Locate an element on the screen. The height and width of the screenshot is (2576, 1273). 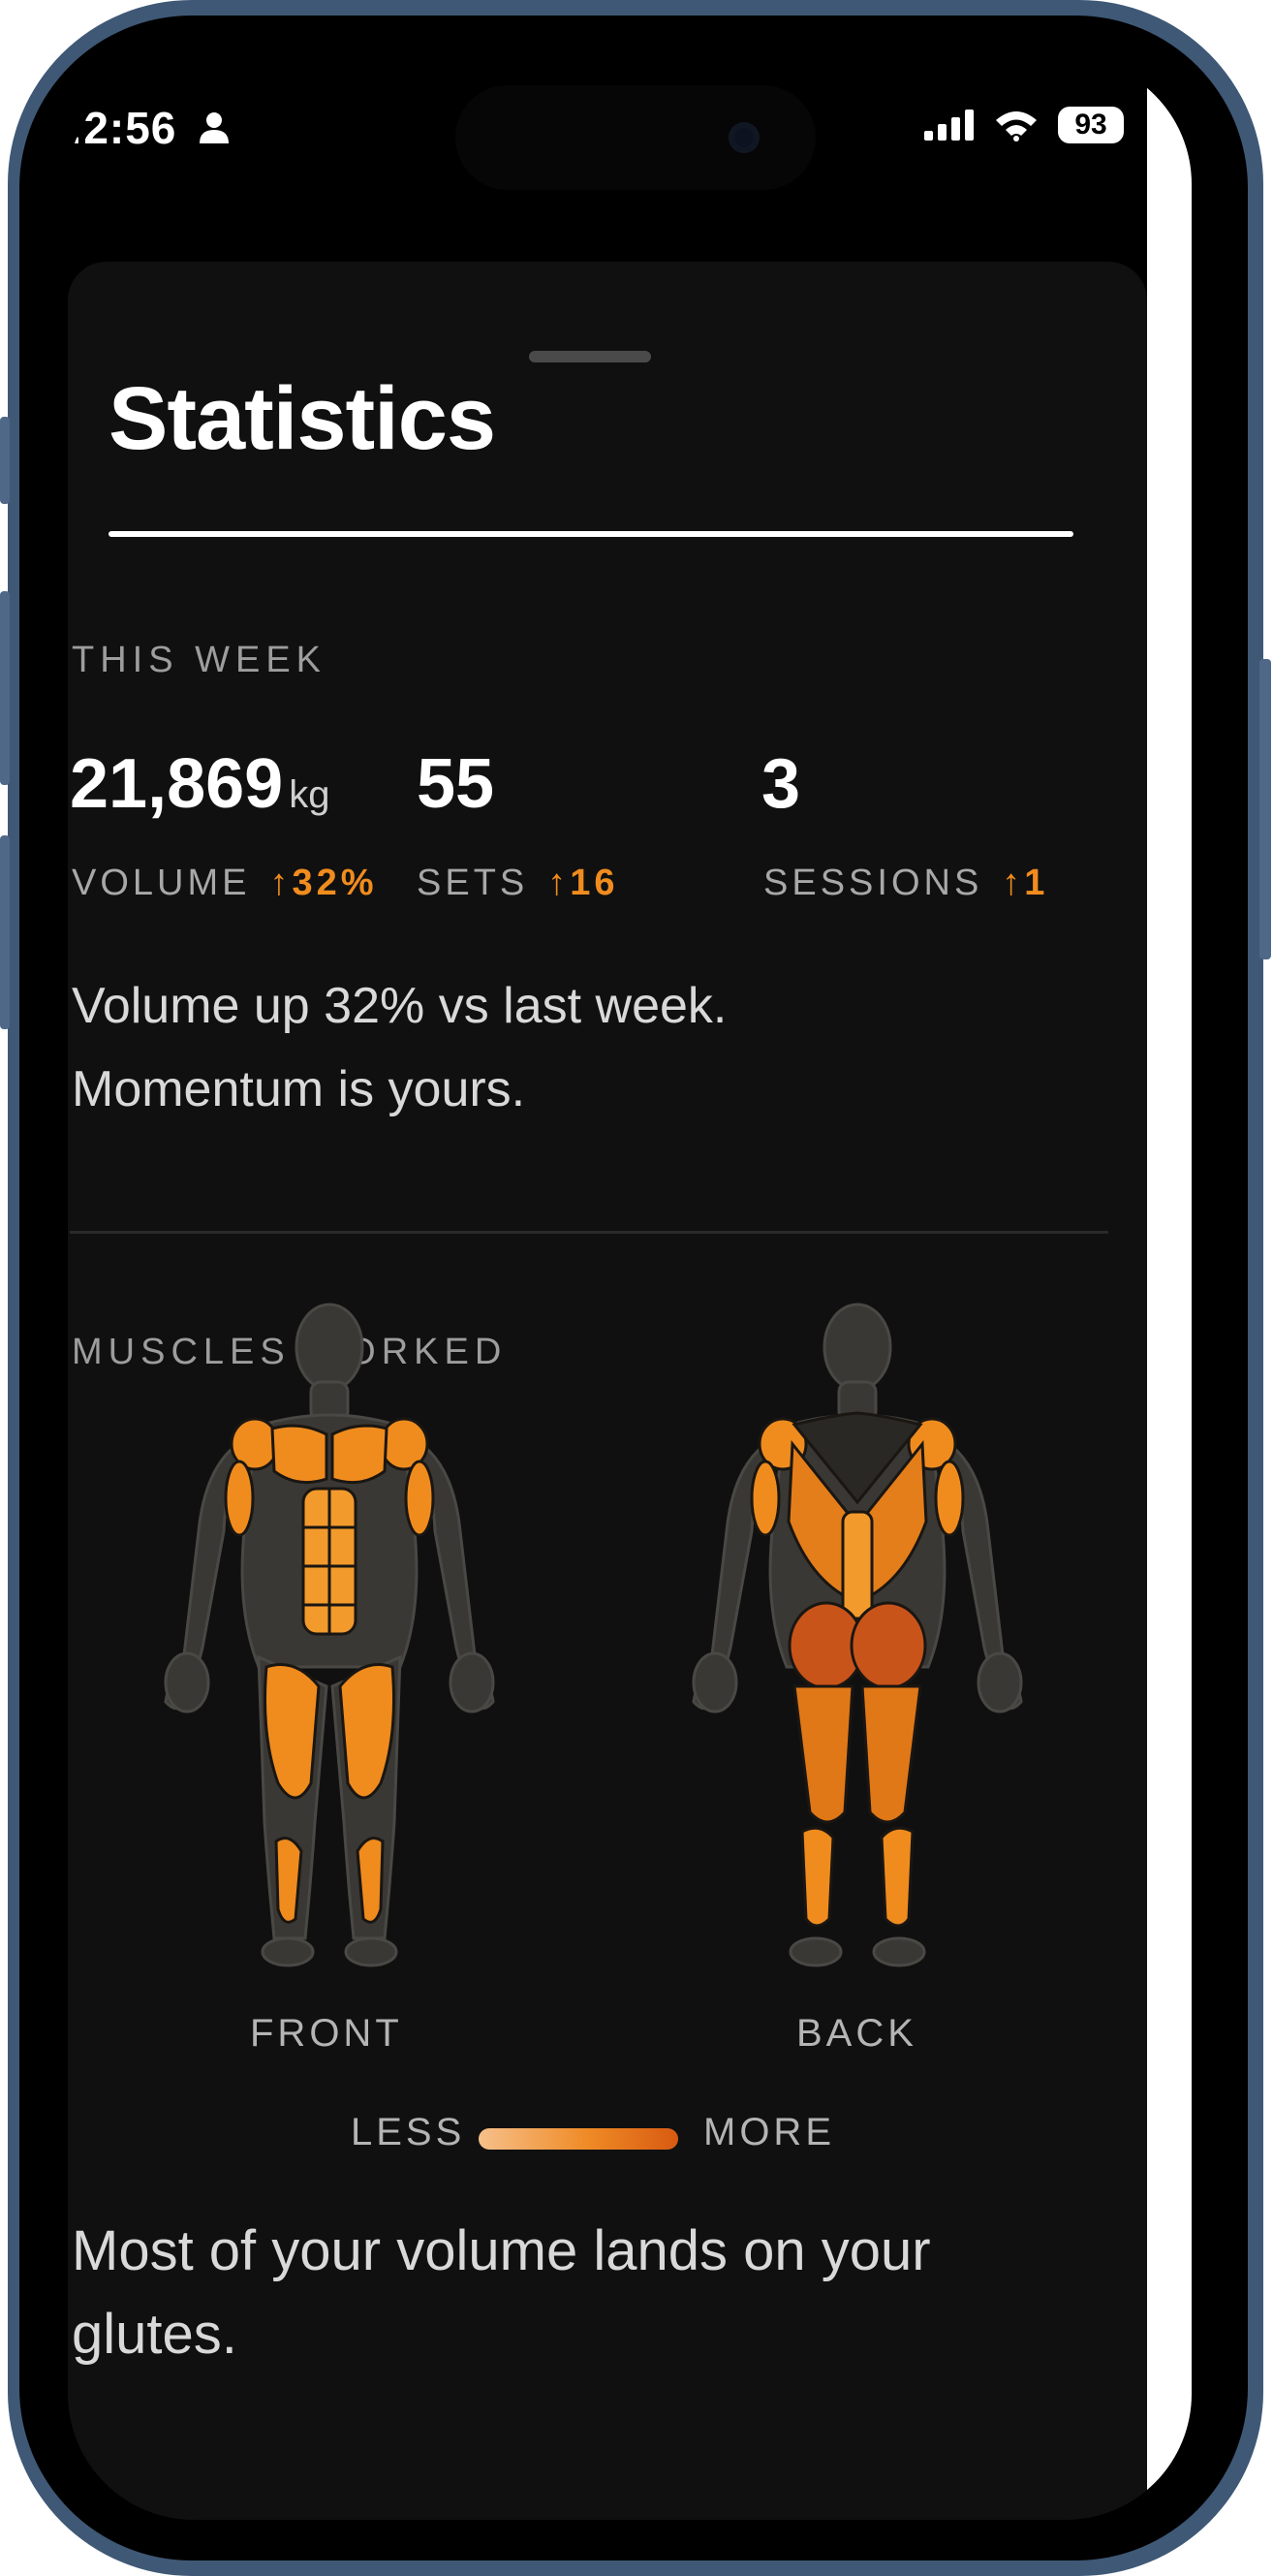
status-time: :2:56 is located at coordinates (149, 128).